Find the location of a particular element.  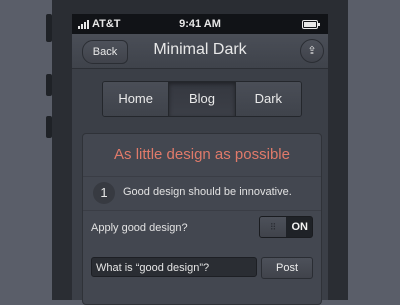

item-number-badge: 1 is located at coordinates (104, 193).